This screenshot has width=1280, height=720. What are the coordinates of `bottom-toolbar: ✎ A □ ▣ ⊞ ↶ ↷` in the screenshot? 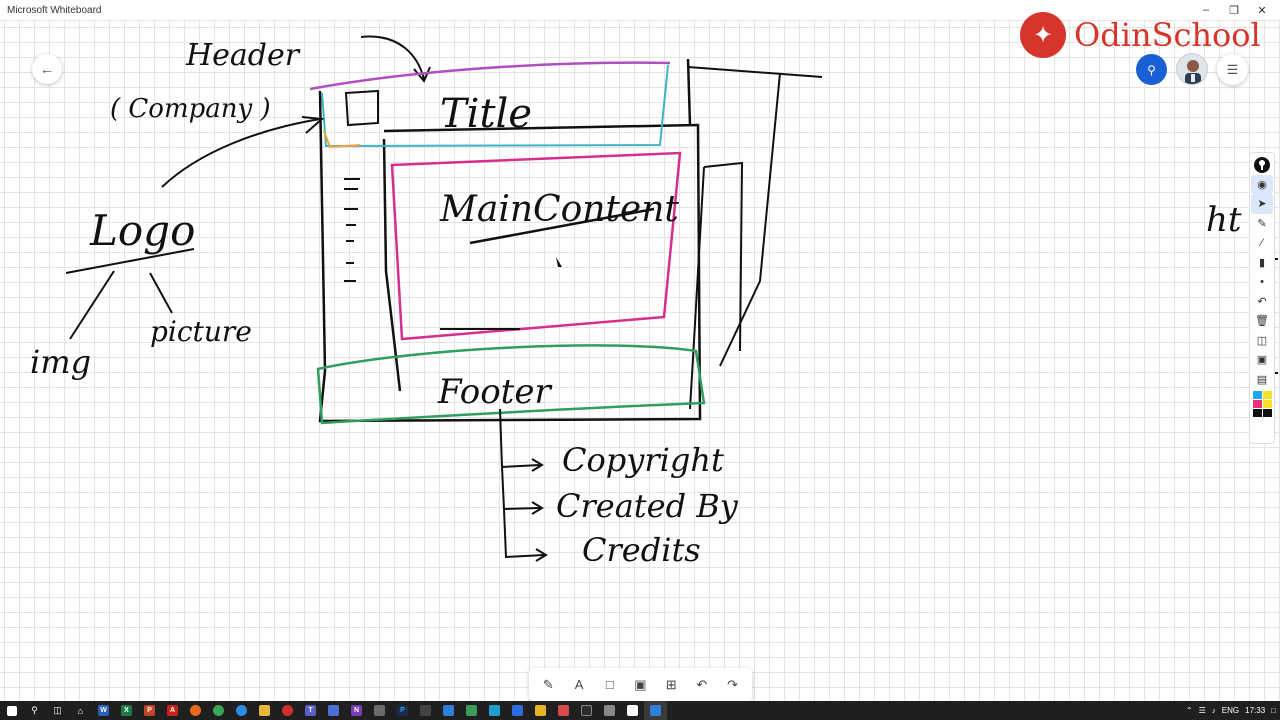 It's located at (640, 684).